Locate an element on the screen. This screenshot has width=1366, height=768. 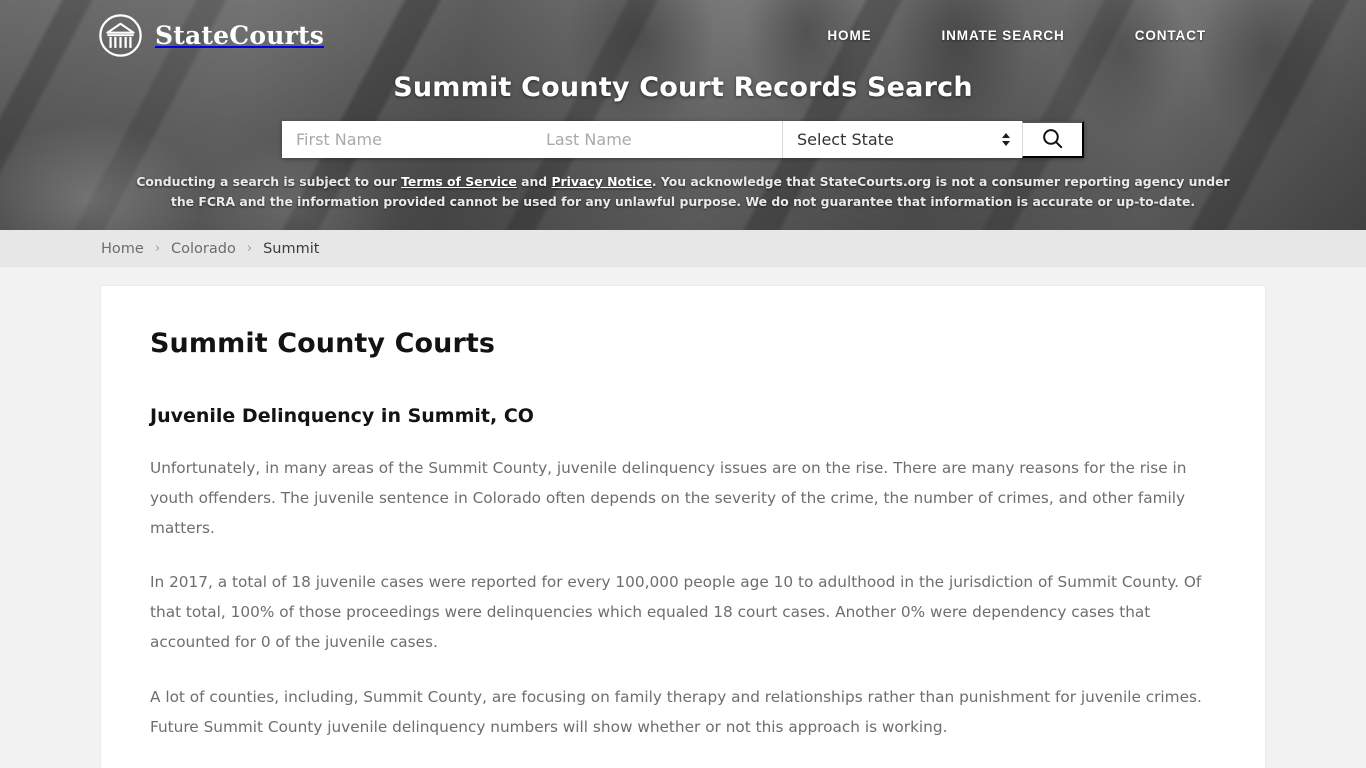
breadcrumb-item-summit: Summit is located at coordinates (291, 248).